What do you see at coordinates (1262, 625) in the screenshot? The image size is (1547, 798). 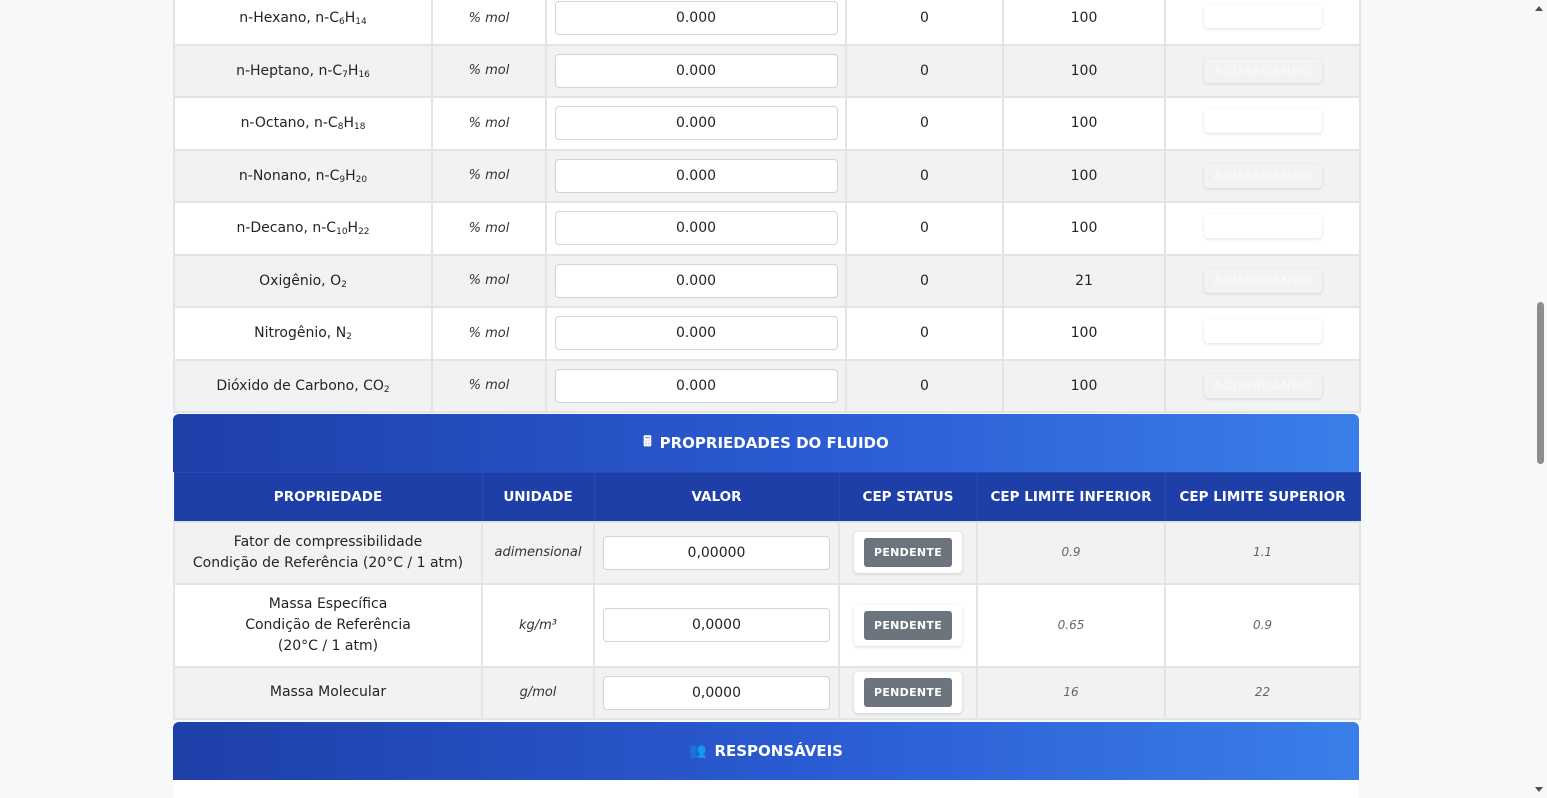 I see `cep-upper-limit: 0.9` at bounding box center [1262, 625].